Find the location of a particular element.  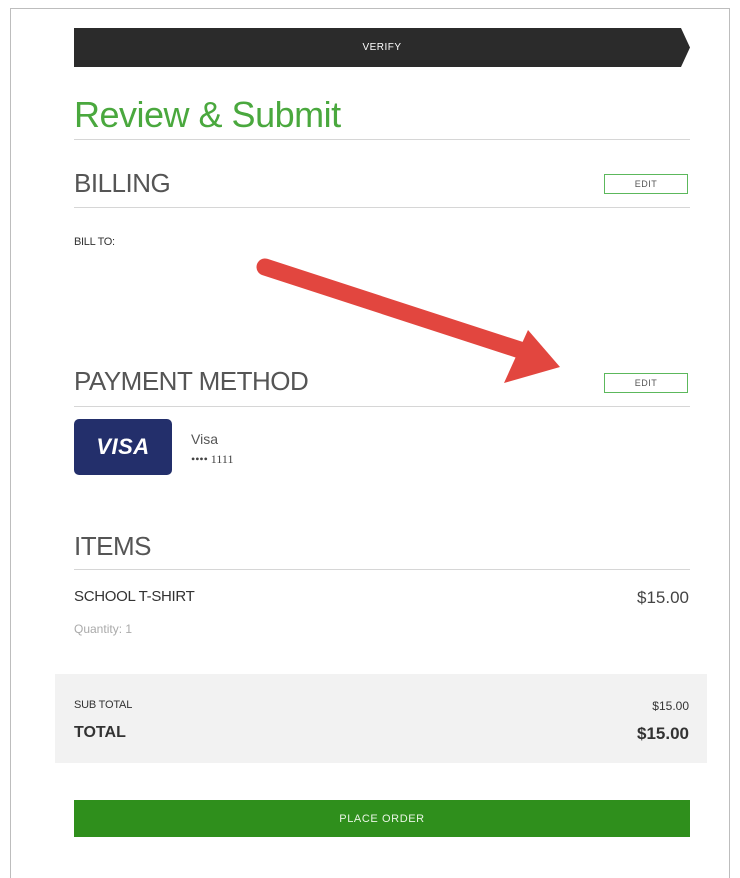

billing-heading: BILLING is located at coordinates (122, 183).